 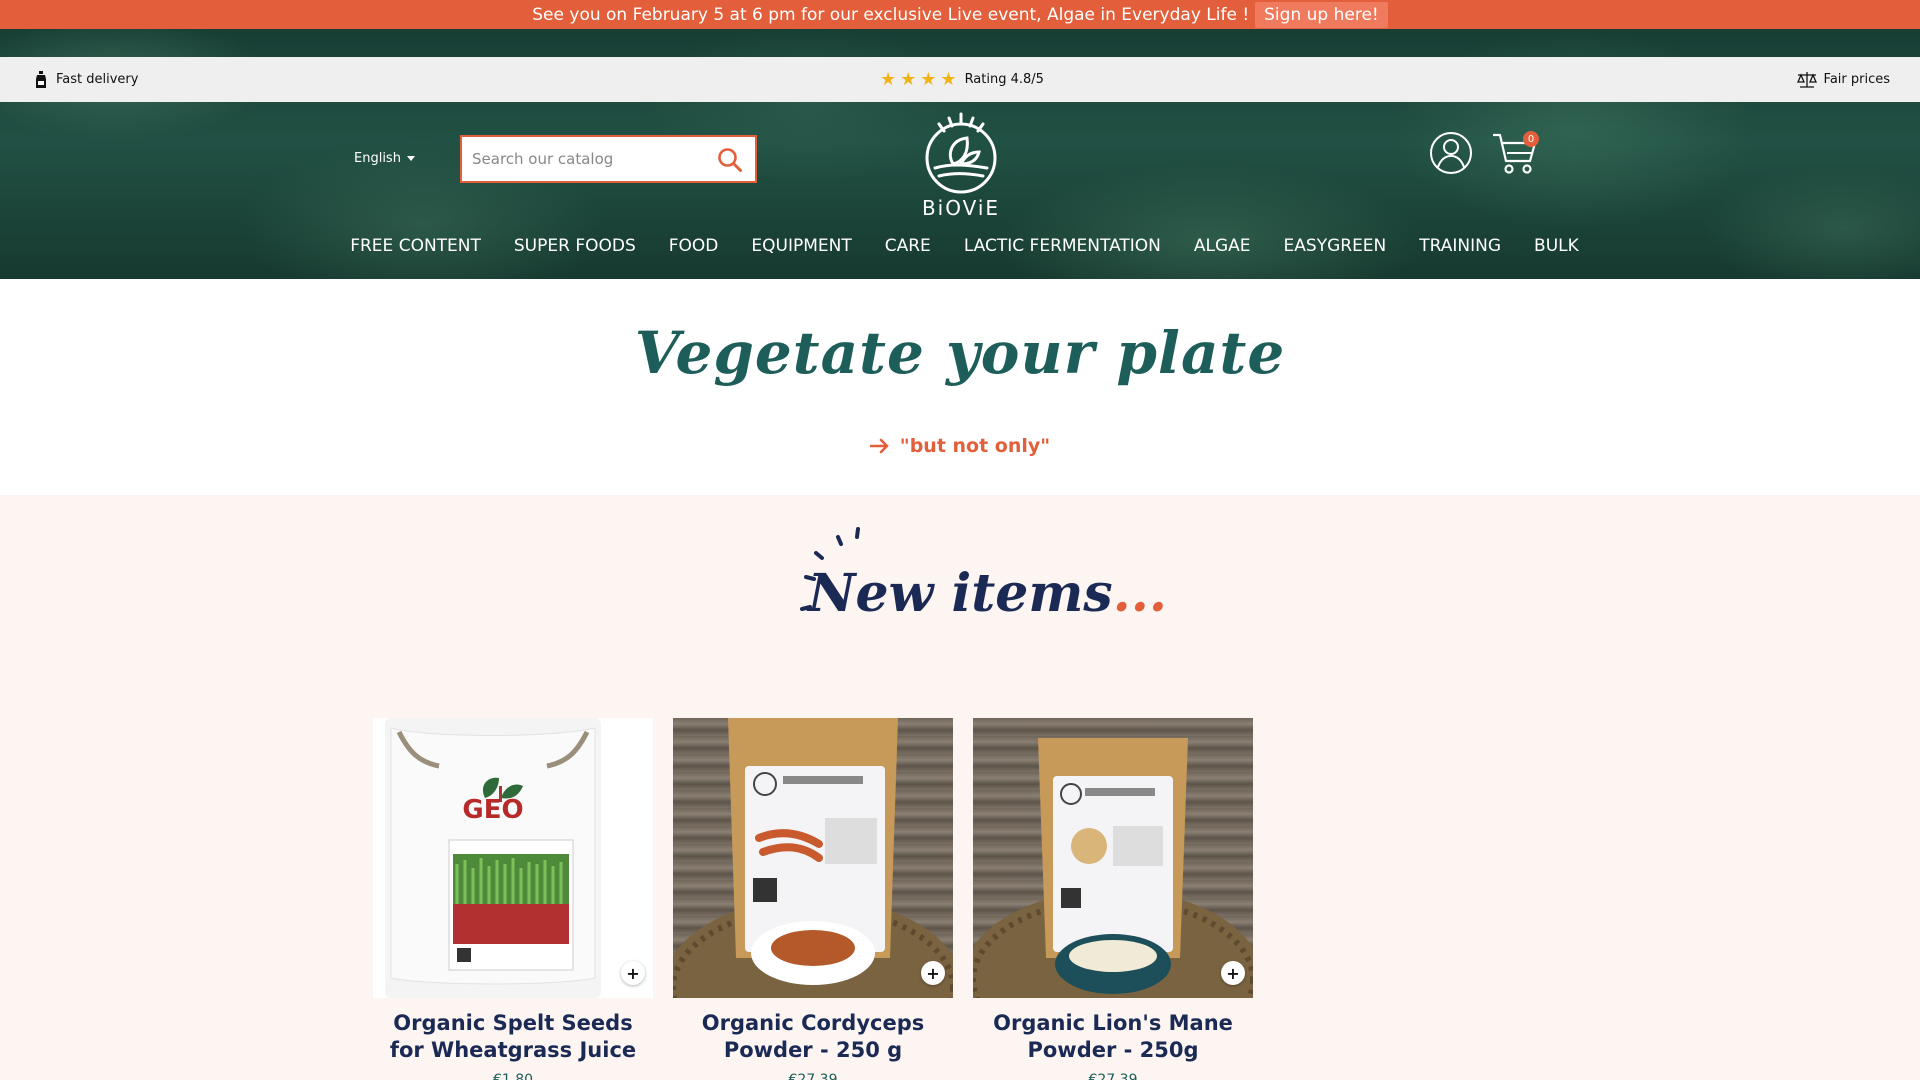 What do you see at coordinates (961, 153) in the screenshot?
I see `logo-icon` at bounding box center [961, 153].